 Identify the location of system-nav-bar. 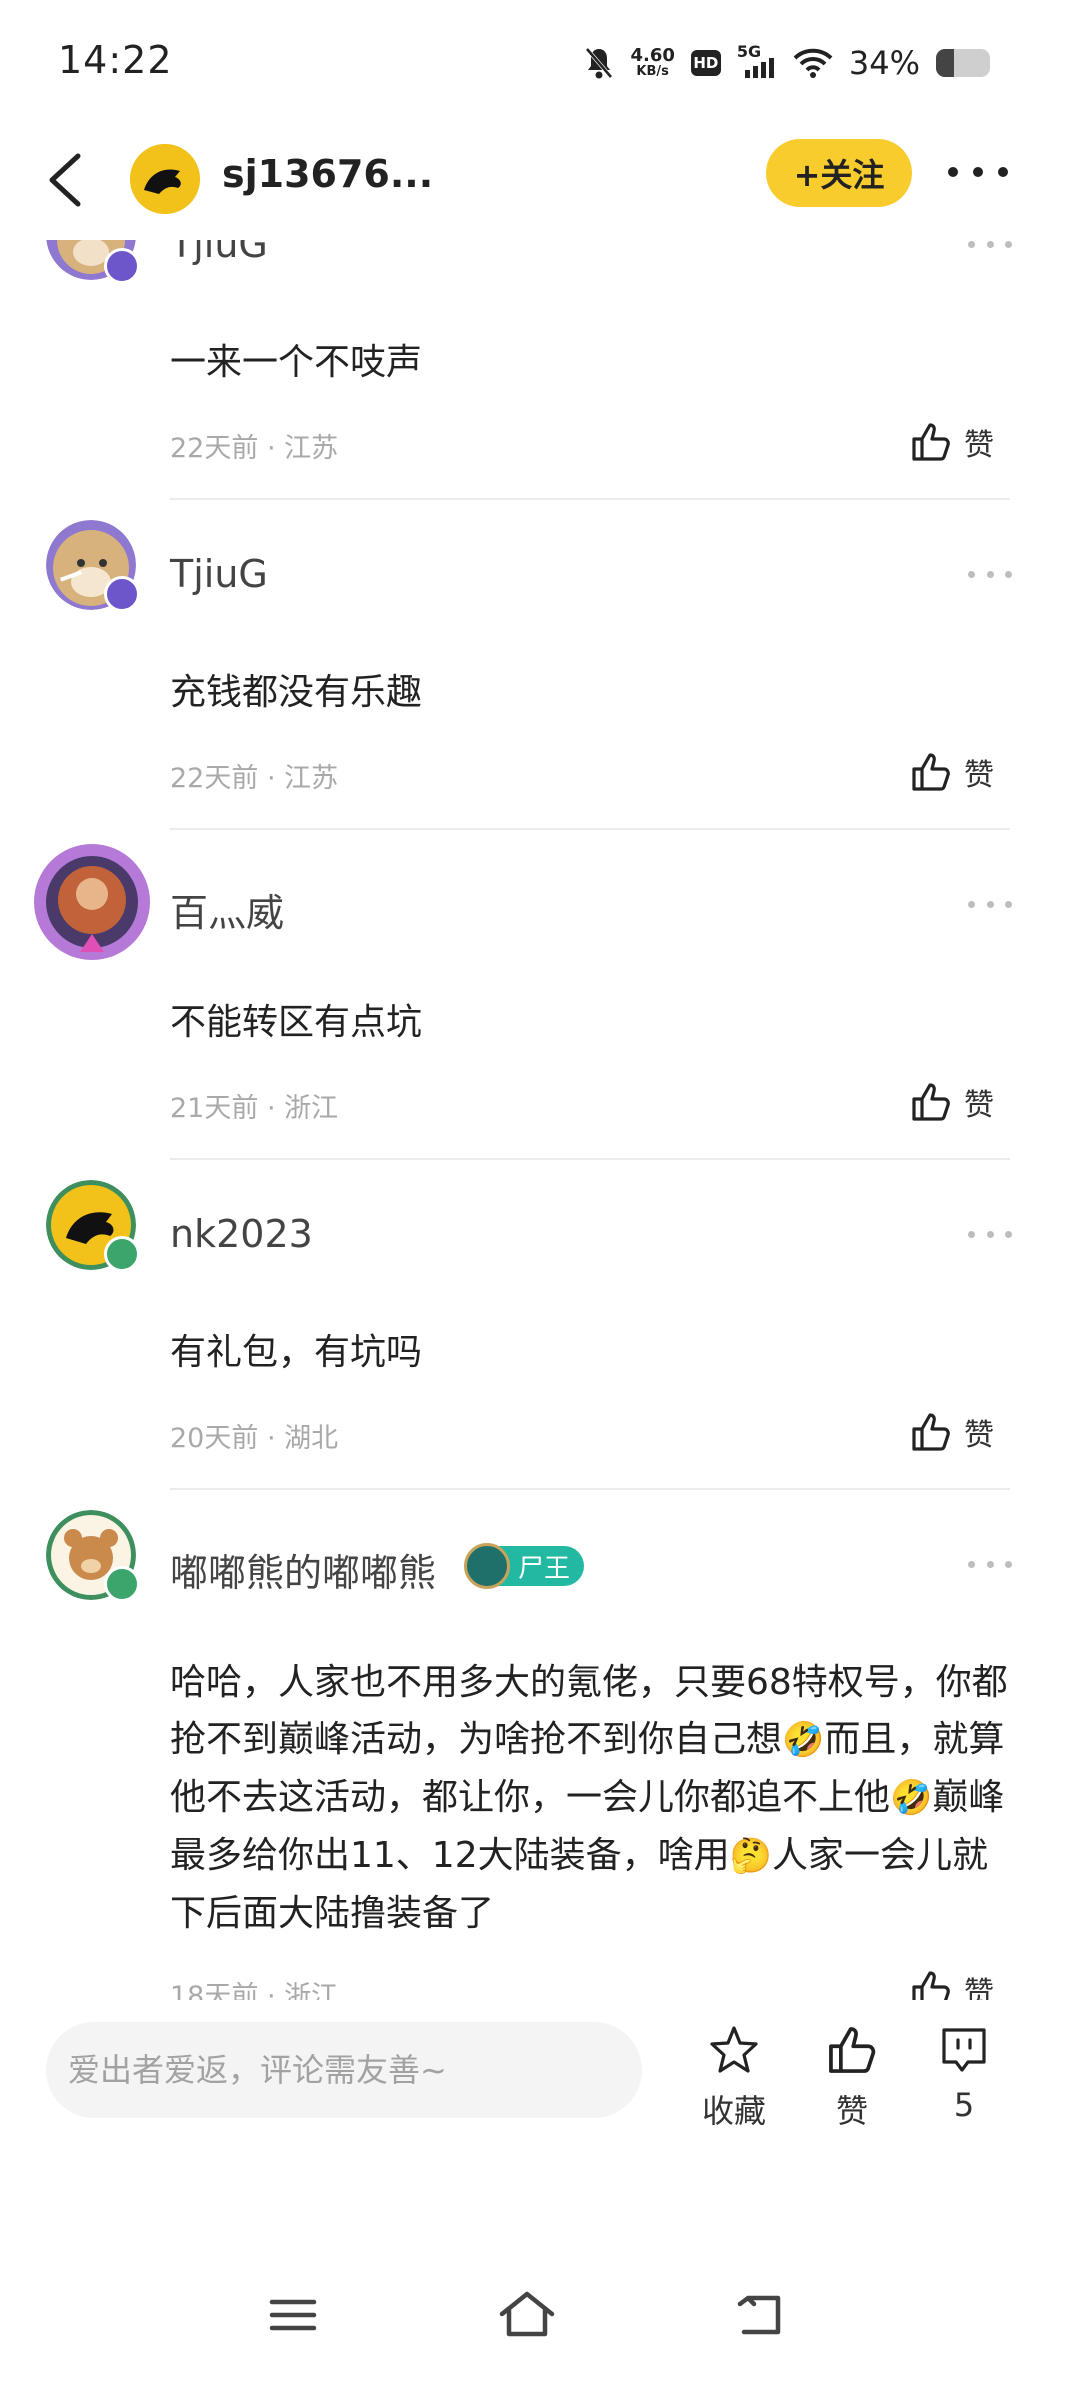
(540, 2324).